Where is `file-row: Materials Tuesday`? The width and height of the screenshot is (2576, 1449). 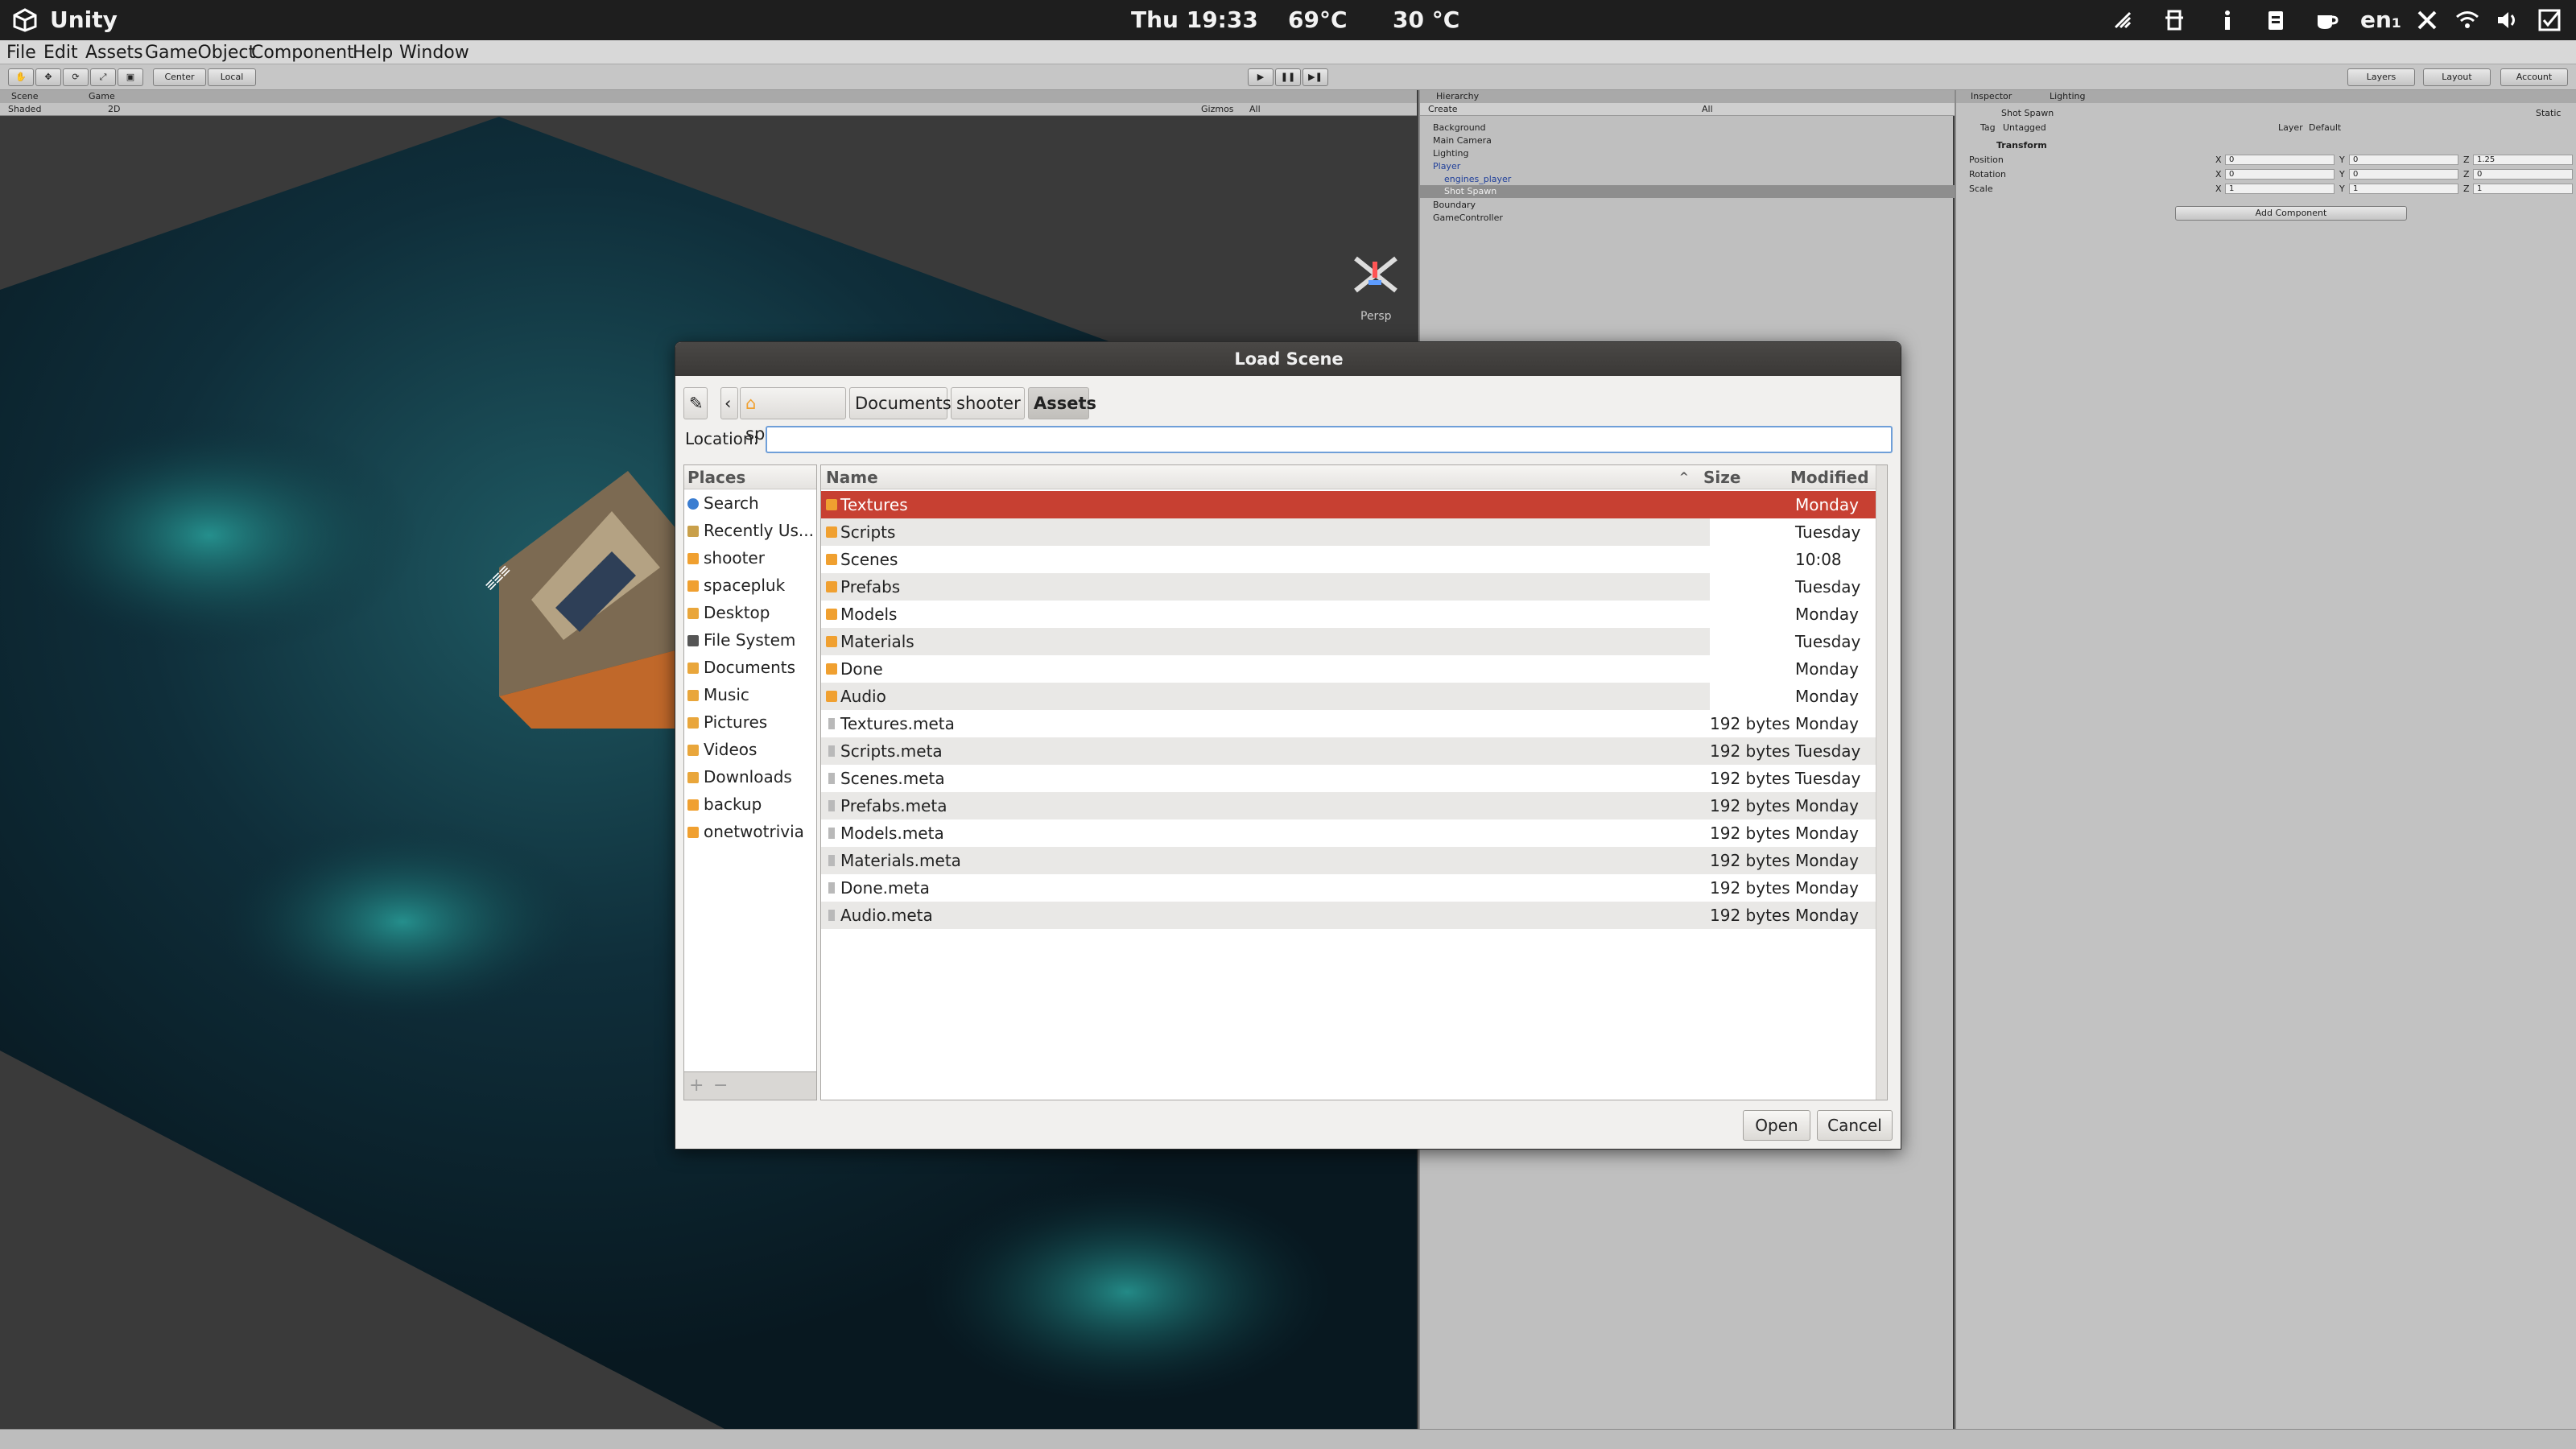 file-row: Materials Tuesday is located at coordinates (1348, 641).